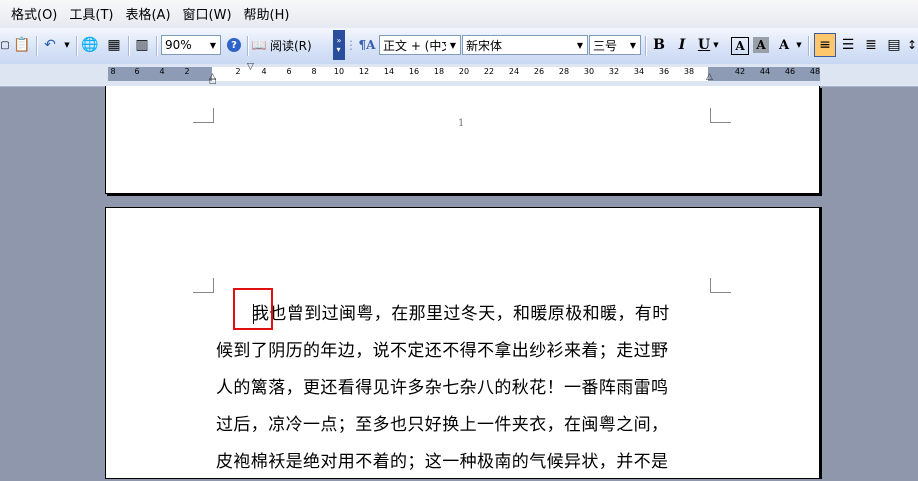  I want to click on font-size-value: 三号, so click(605, 45).